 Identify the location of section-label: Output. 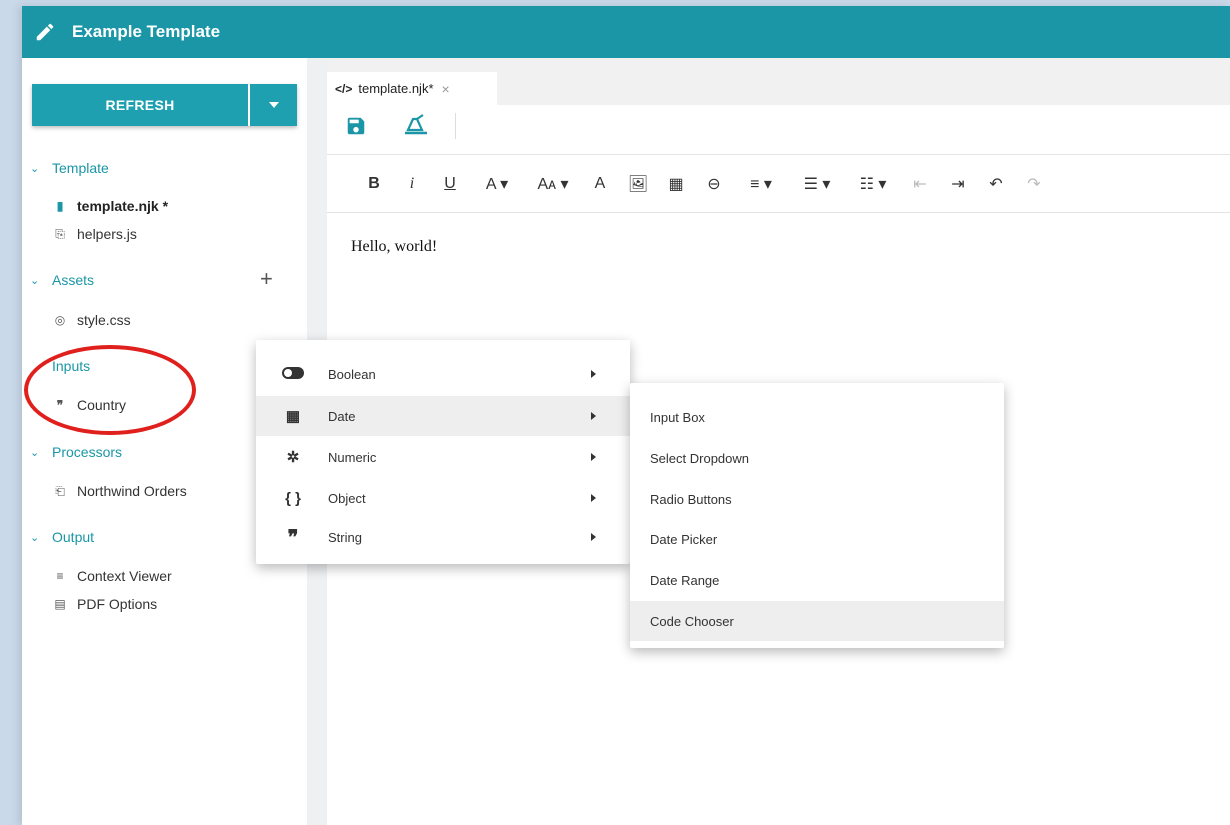
(73, 537).